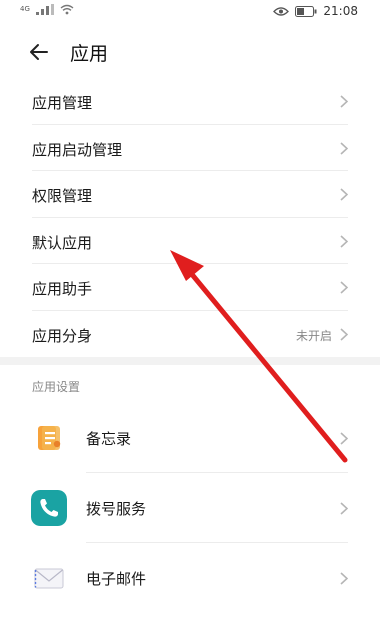 Image resolution: width=380 pixels, height=620 pixels. I want to click on email-icon, so click(49, 578).